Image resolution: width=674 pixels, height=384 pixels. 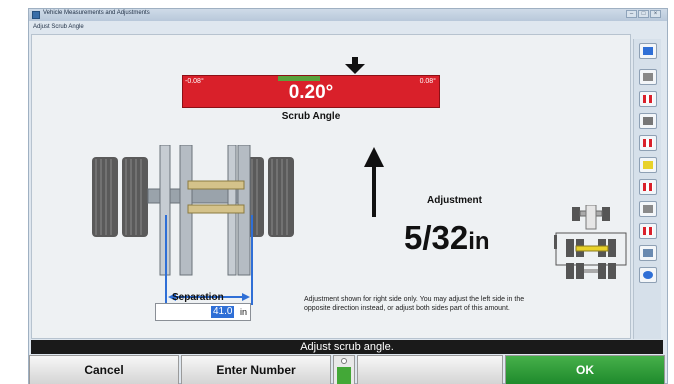 I want to click on wrench-icon, so click(x=648, y=121).